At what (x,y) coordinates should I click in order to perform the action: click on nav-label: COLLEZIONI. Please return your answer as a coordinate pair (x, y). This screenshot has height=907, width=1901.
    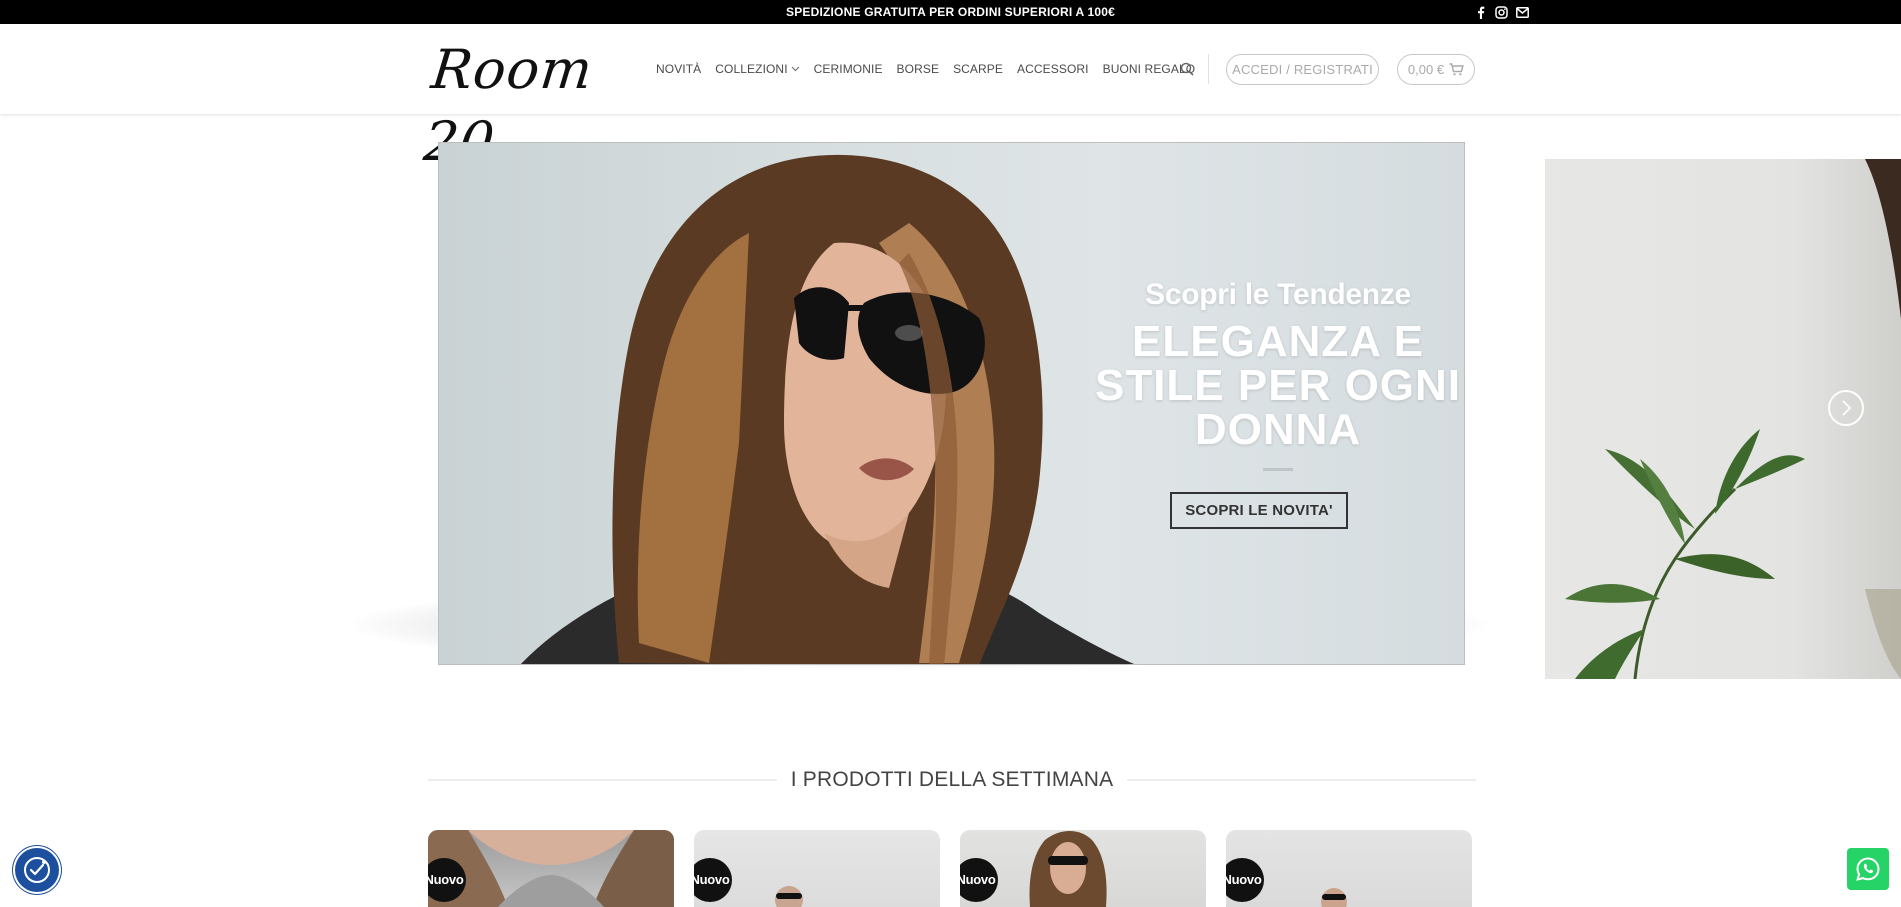
    Looking at the image, I should click on (751, 69).